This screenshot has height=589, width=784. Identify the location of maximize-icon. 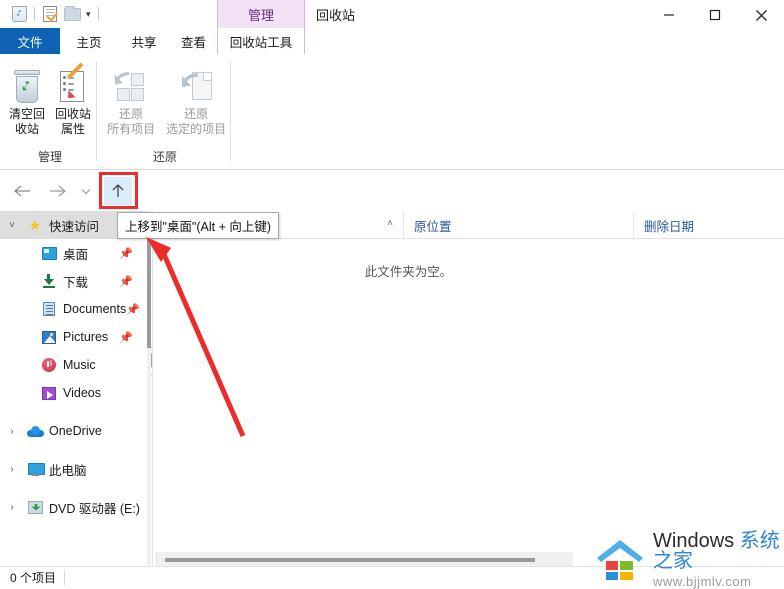
(715, 15).